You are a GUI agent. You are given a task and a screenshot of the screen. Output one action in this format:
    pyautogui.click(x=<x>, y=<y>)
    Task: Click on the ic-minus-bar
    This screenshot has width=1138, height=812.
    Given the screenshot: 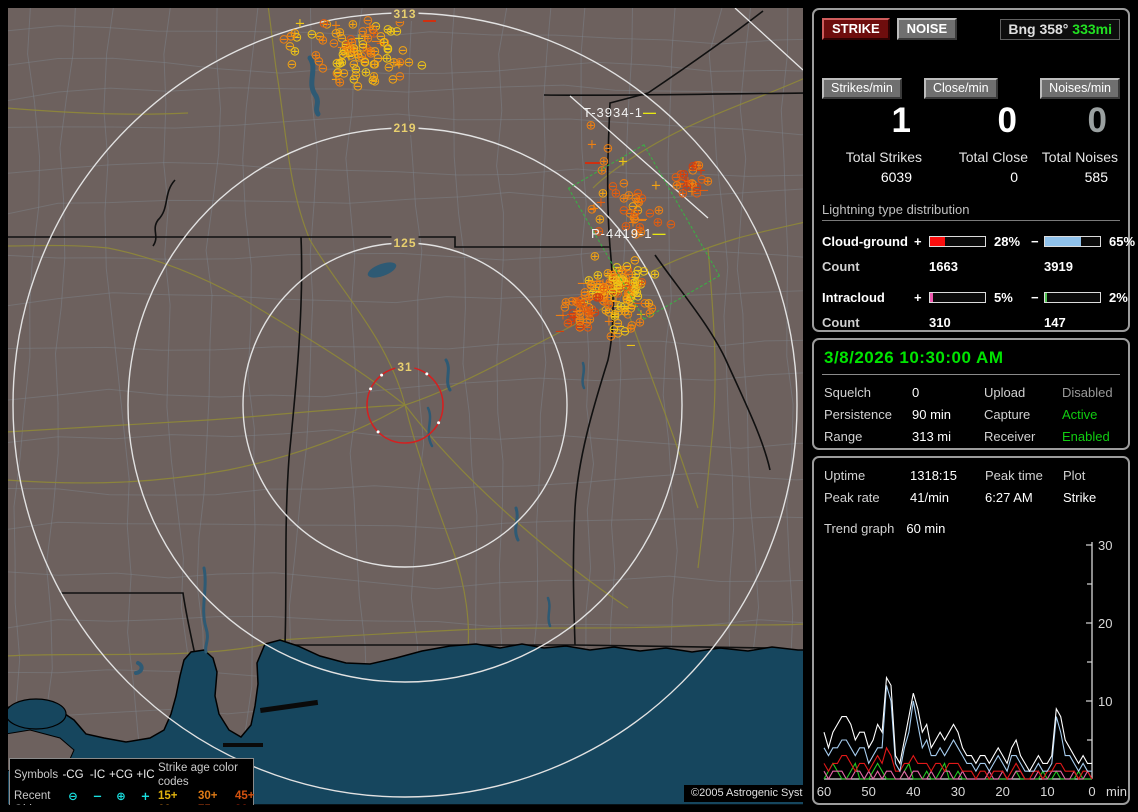 What is the action you would take?
    pyautogui.click(x=1072, y=297)
    